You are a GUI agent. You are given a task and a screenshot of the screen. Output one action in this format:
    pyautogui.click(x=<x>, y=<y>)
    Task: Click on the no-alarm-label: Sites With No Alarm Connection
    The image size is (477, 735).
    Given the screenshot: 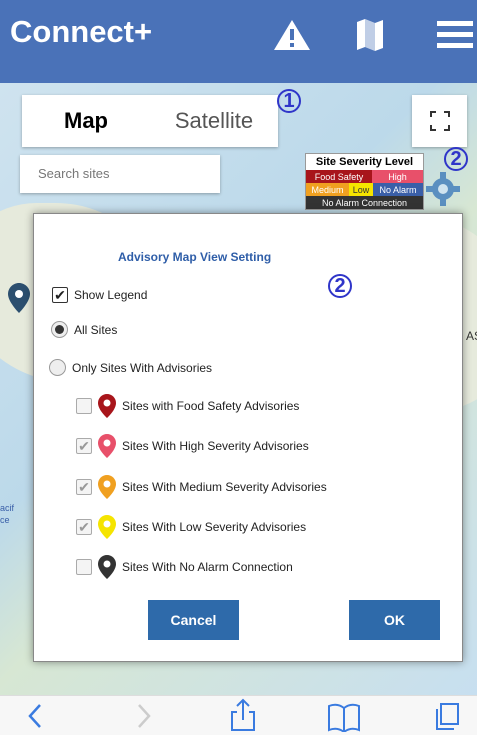 What is the action you would take?
    pyautogui.click(x=207, y=567)
    